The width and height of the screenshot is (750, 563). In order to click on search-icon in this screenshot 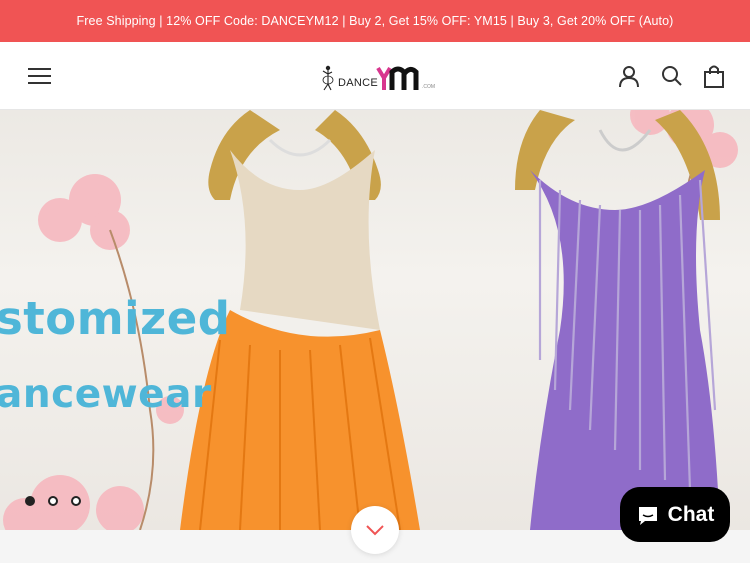, I will do `click(672, 76)`.